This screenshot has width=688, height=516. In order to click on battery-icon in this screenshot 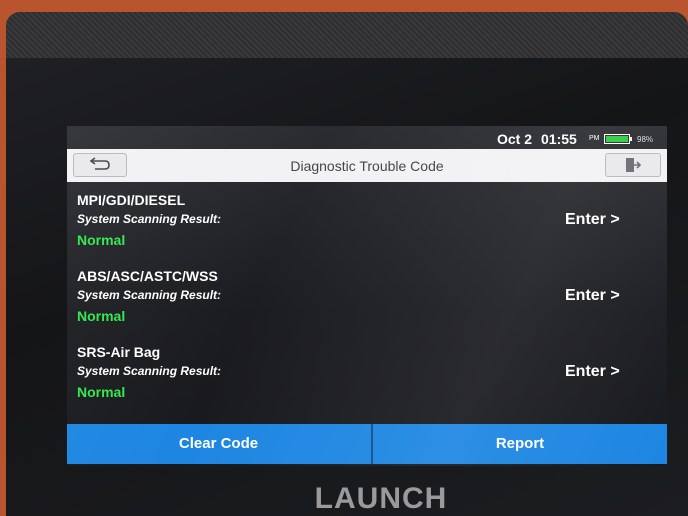, I will do `click(617, 139)`.